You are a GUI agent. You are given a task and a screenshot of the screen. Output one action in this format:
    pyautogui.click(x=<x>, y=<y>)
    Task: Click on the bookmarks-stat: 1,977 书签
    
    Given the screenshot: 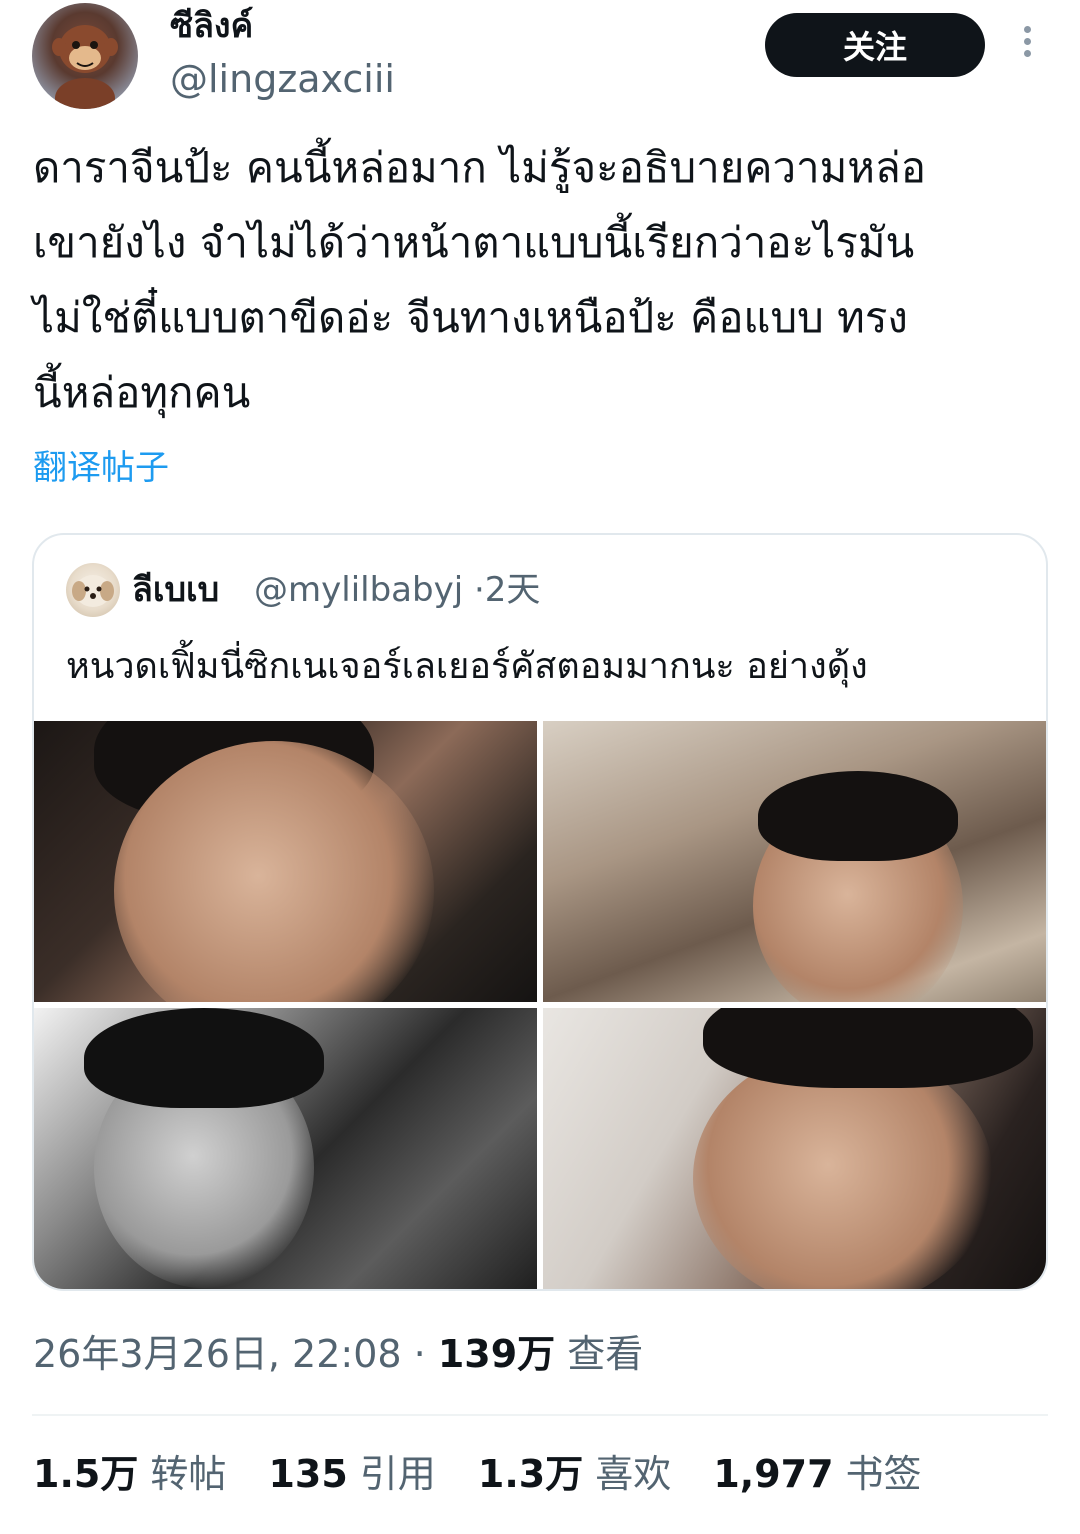 What is the action you would take?
    pyautogui.click(x=817, y=1474)
    